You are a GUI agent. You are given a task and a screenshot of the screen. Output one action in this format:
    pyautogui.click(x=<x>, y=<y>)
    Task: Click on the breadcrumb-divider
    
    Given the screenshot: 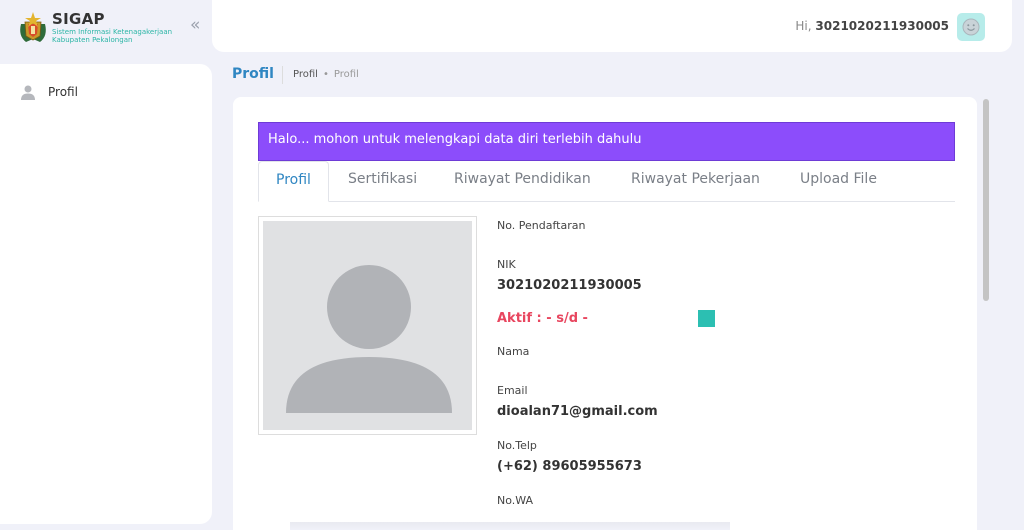 What is the action you would take?
    pyautogui.click(x=282, y=75)
    